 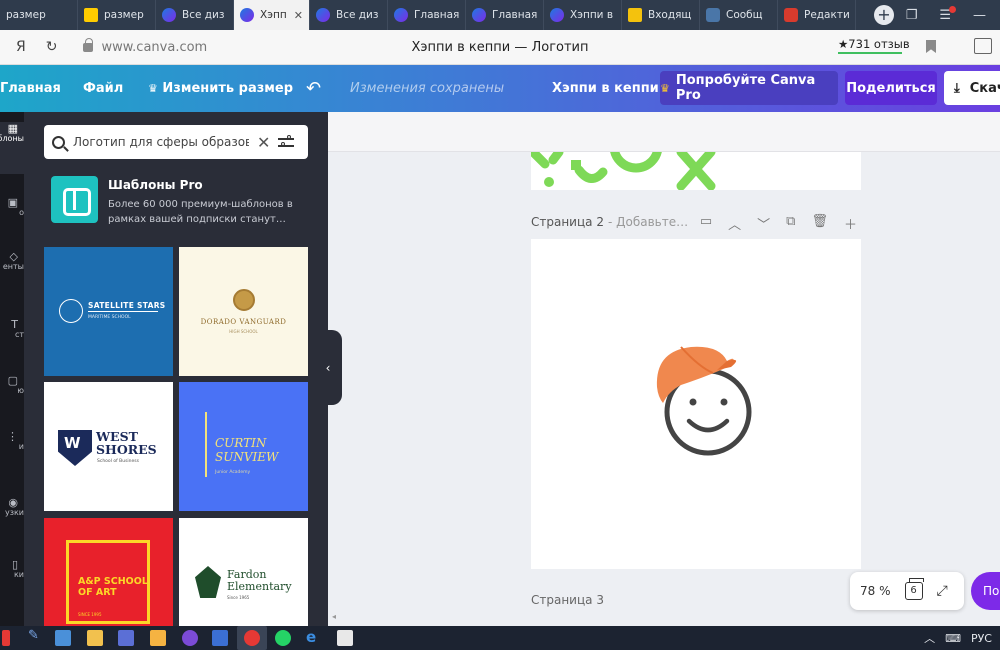 What do you see at coordinates (126, 638) in the screenshot?
I see `app-icon` at bounding box center [126, 638].